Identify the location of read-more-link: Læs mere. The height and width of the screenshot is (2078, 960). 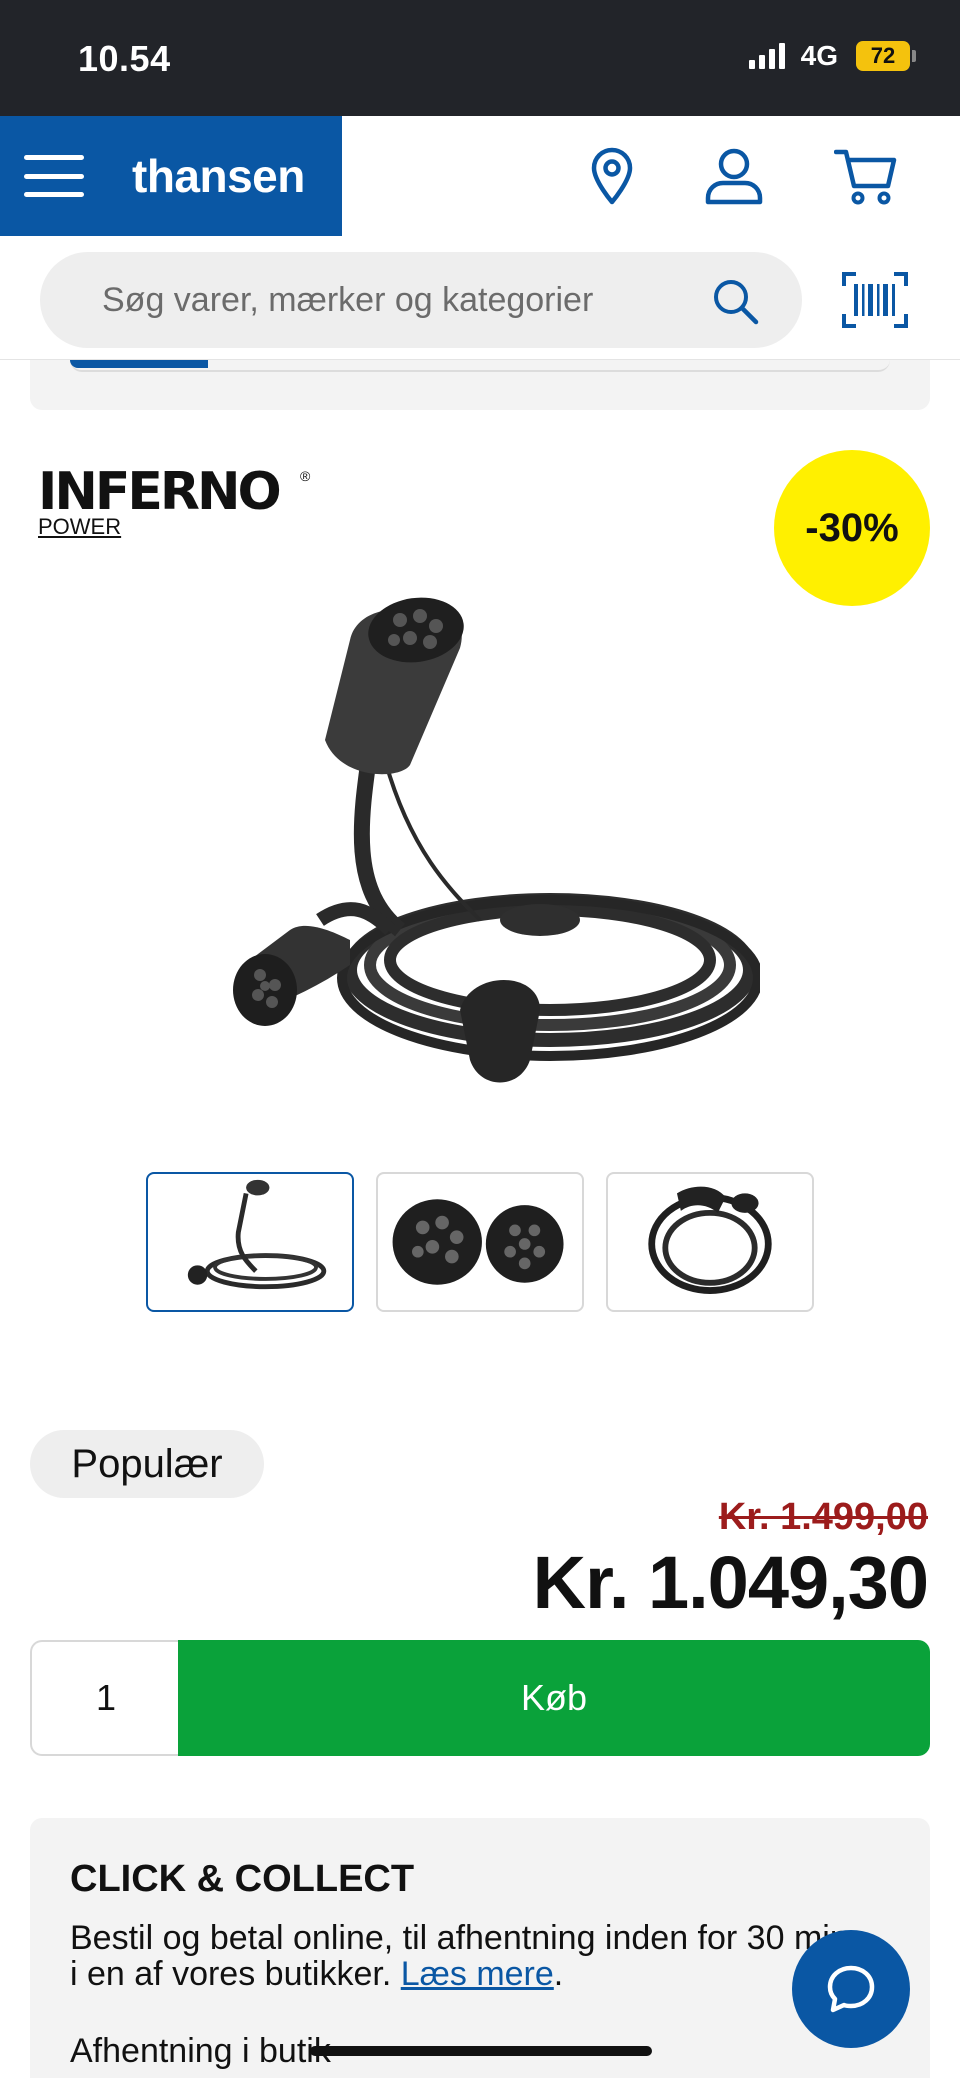
(477, 1974).